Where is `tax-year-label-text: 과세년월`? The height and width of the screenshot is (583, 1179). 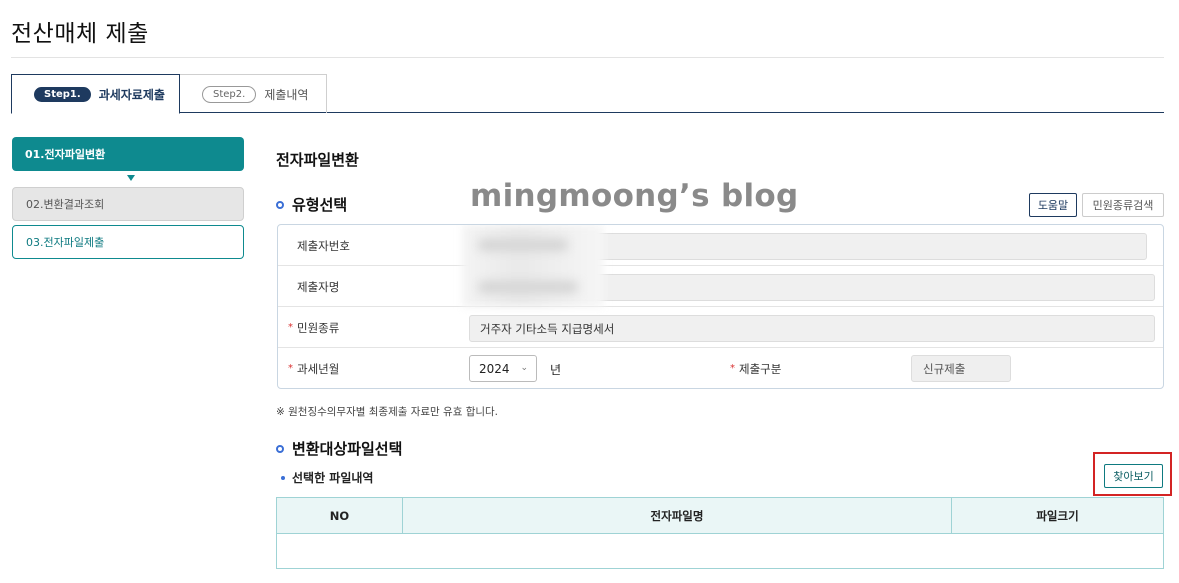
tax-year-label-text: 과세년월 is located at coordinates (318, 368).